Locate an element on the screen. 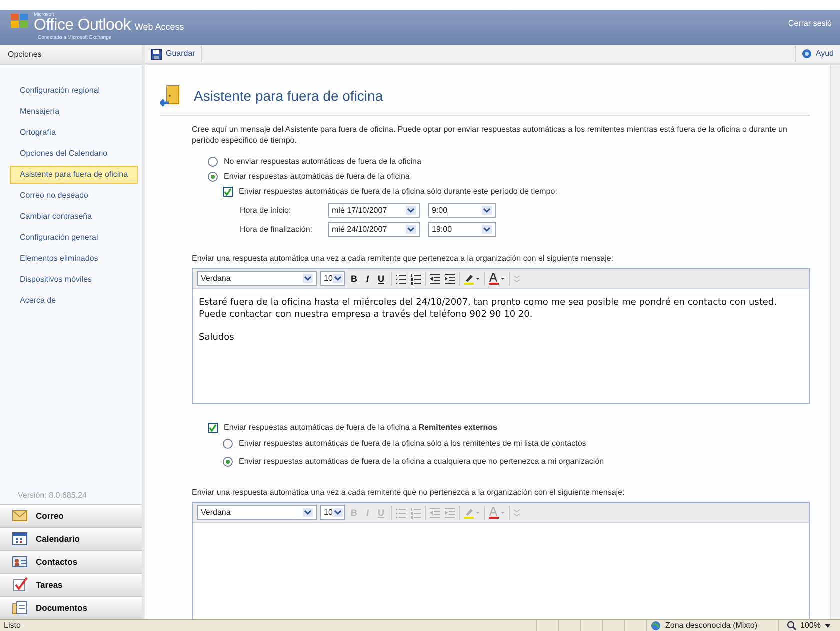 The height and width of the screenshot is (631, 840). time-dropdown: 19:00 is located at coordinates (462, 229).